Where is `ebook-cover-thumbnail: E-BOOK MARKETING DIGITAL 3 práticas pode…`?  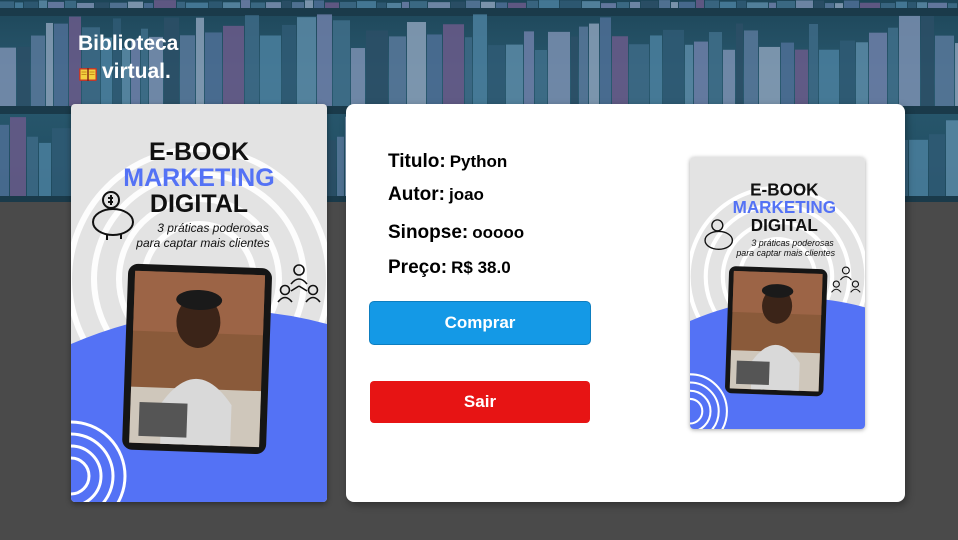
ebook-cover-thumbnail: E-BOOK MARKETING DIGITAL 3 práticas pode… is located at coordinates (777, 293).